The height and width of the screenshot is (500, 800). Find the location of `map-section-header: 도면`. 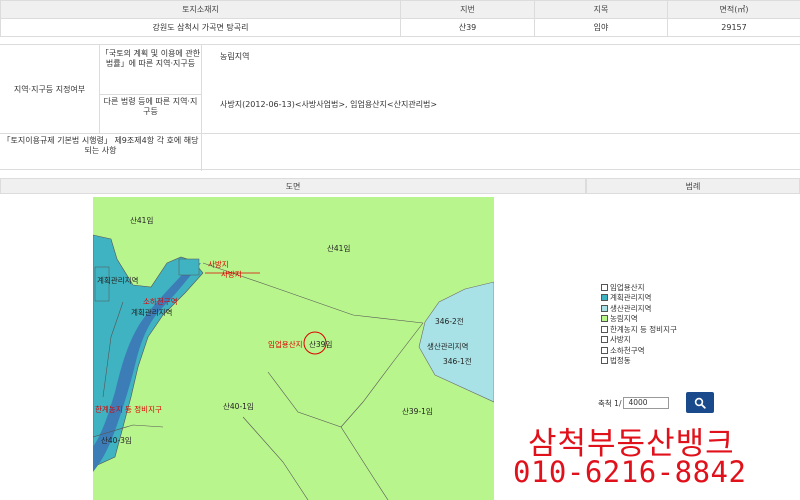

map-section-header: 도면 is located at coordinates (293, 186).